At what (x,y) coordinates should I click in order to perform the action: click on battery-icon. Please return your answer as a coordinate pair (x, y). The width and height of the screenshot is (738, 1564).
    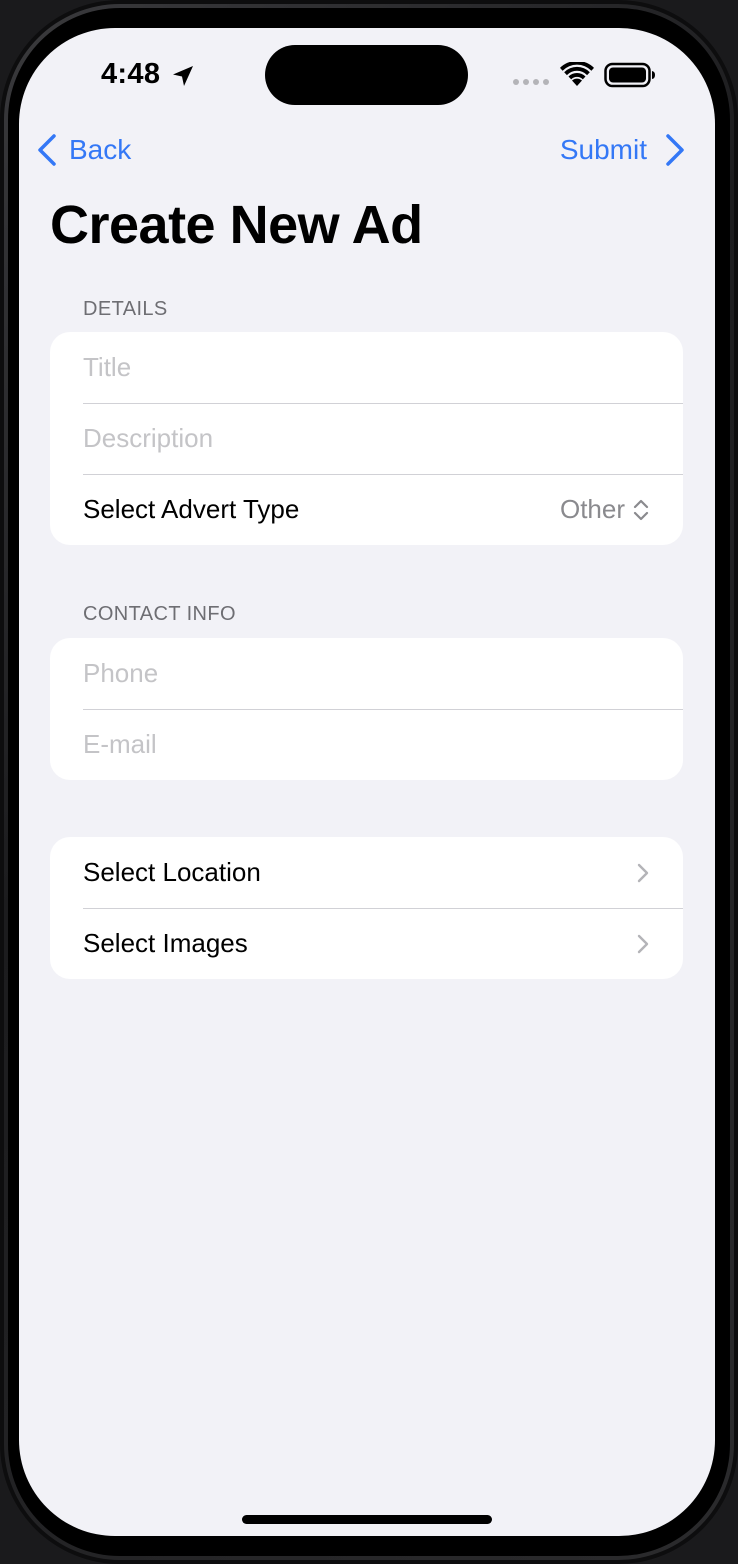
    Looking at the image, I should click on (629, 75).